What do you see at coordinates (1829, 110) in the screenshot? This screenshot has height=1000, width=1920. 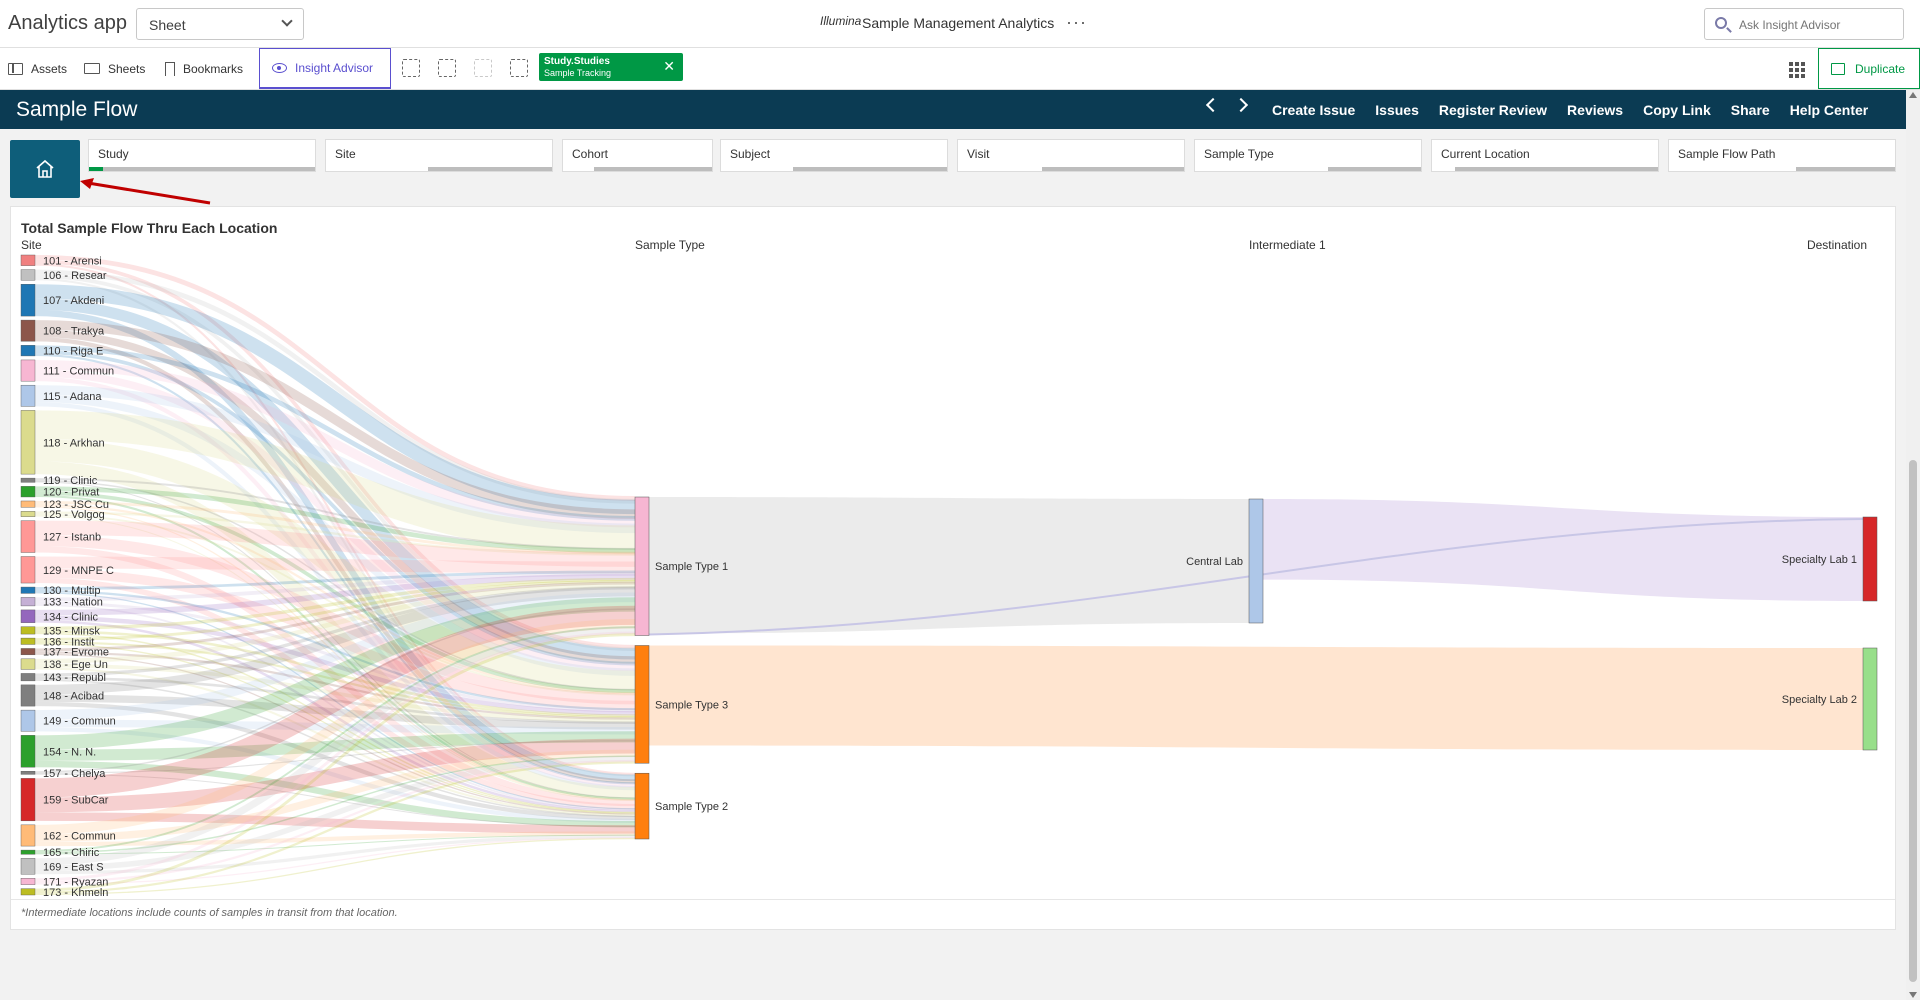 I see `nav-link-help-center: Help Center` at bounding box center [1829, 110].